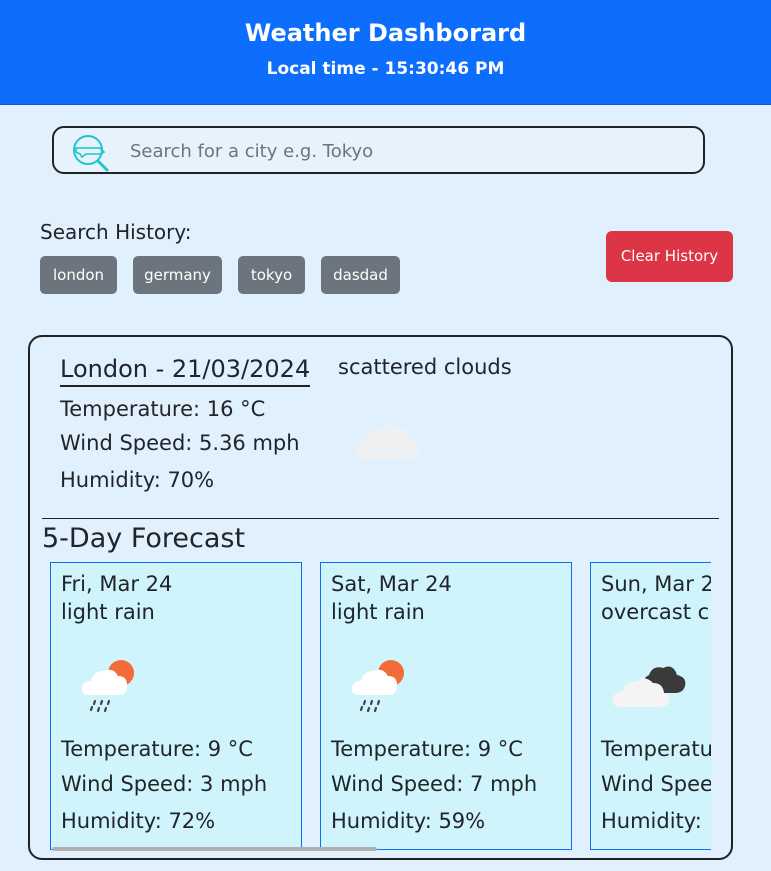 The width and height of the screenshot is (771, 871). What do you see at coordinates (656, 584) in the screenshot?
I see `forecast-date: Sun, Mar 2` at bounding box center [656, 584].